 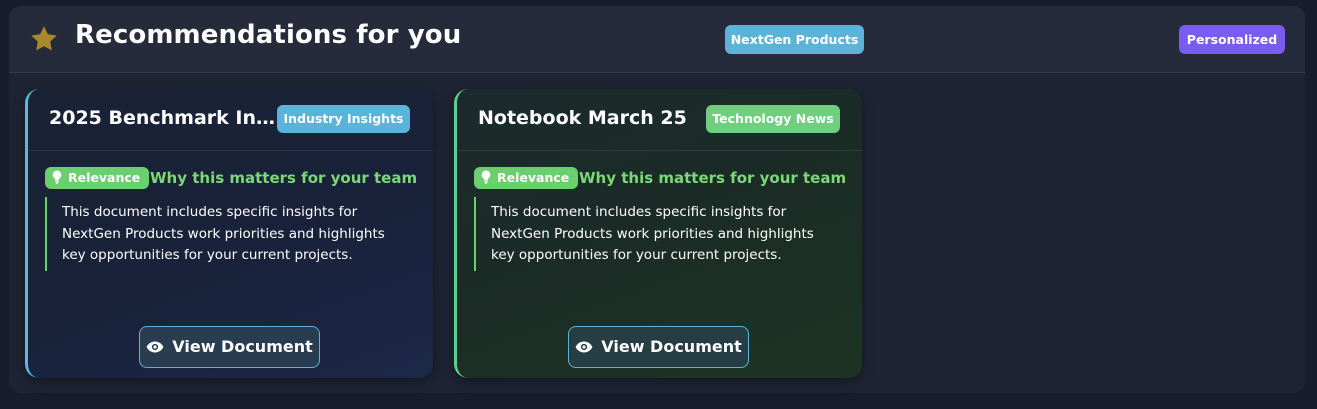 I want to click on card-title: Notebook March 25, so click(x=582, y=118).